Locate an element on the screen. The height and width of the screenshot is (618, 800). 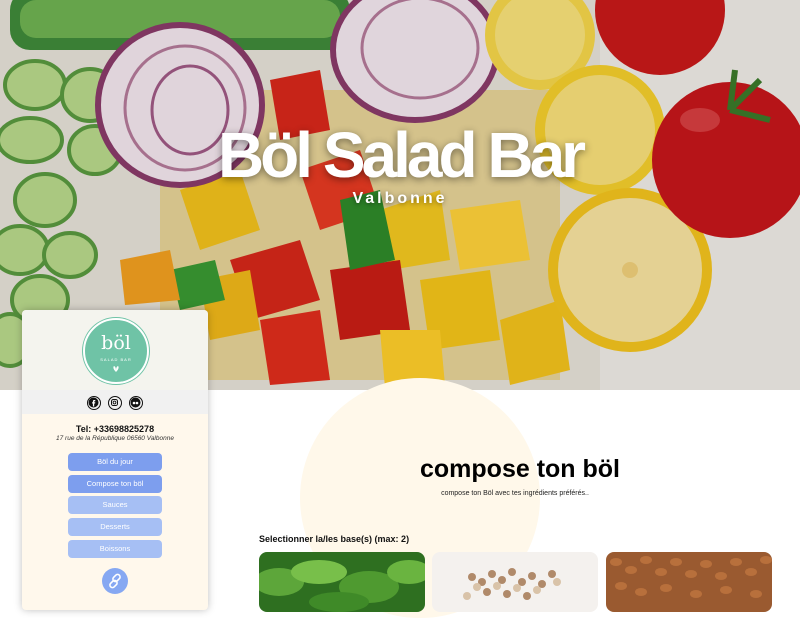
brown-lentils-image is located at coordinates (689, 582).